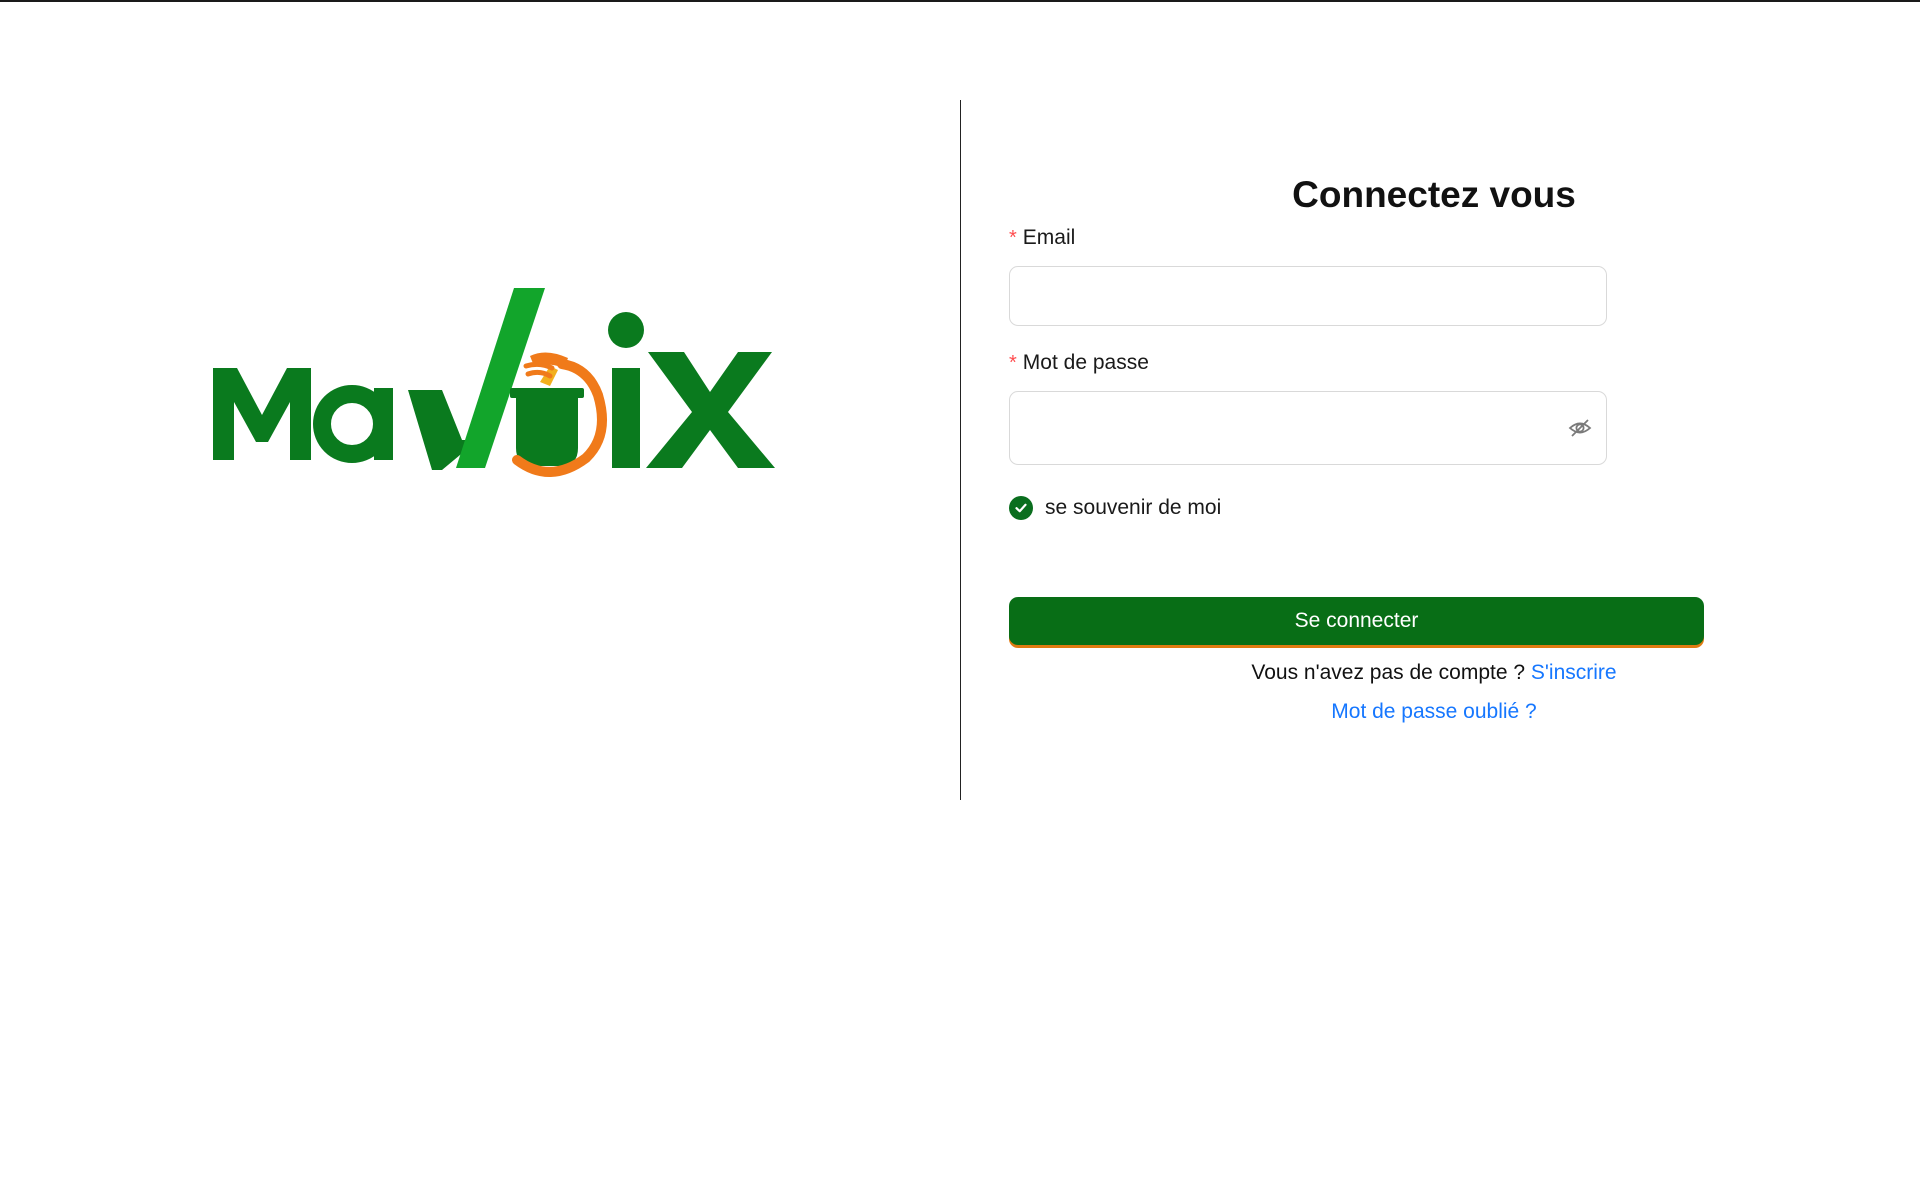 The height and width of the screenshot is (1184, 1920). What do you see at coordinates (1308, 428) in the screenshot?
I see `password-field` at bounding box center [1308, 428].